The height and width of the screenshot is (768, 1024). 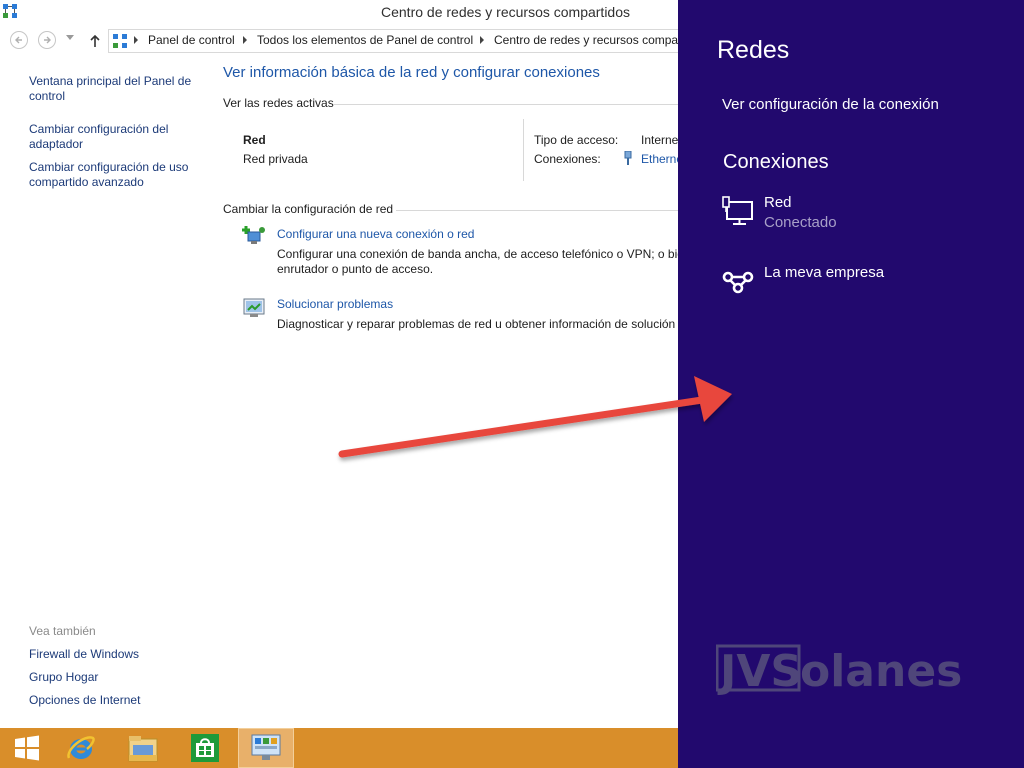 I want to click on access-type-label: Tipo de acceso:, so click(x=576, y=140).